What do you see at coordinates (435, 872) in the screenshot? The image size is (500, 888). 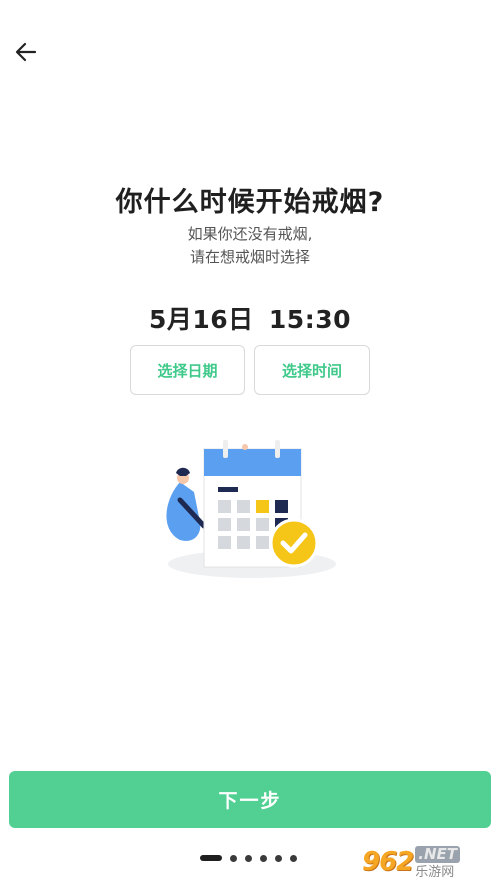 I see `watermark-site: 乐游网` at bounding box center [435, 872].